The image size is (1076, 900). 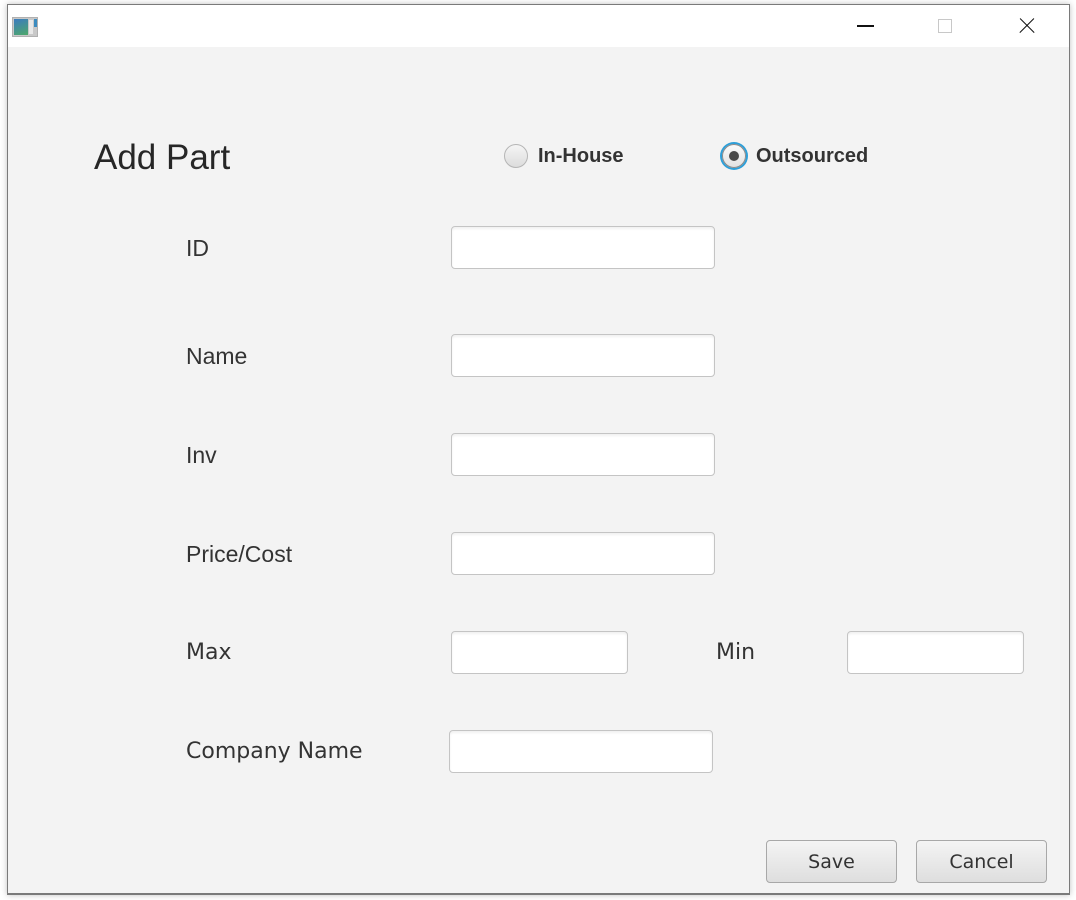 What do you see at coordinates (516, 156) in the screenshot?
I see `radio-circle-icon` at bounding box center [516, 156].